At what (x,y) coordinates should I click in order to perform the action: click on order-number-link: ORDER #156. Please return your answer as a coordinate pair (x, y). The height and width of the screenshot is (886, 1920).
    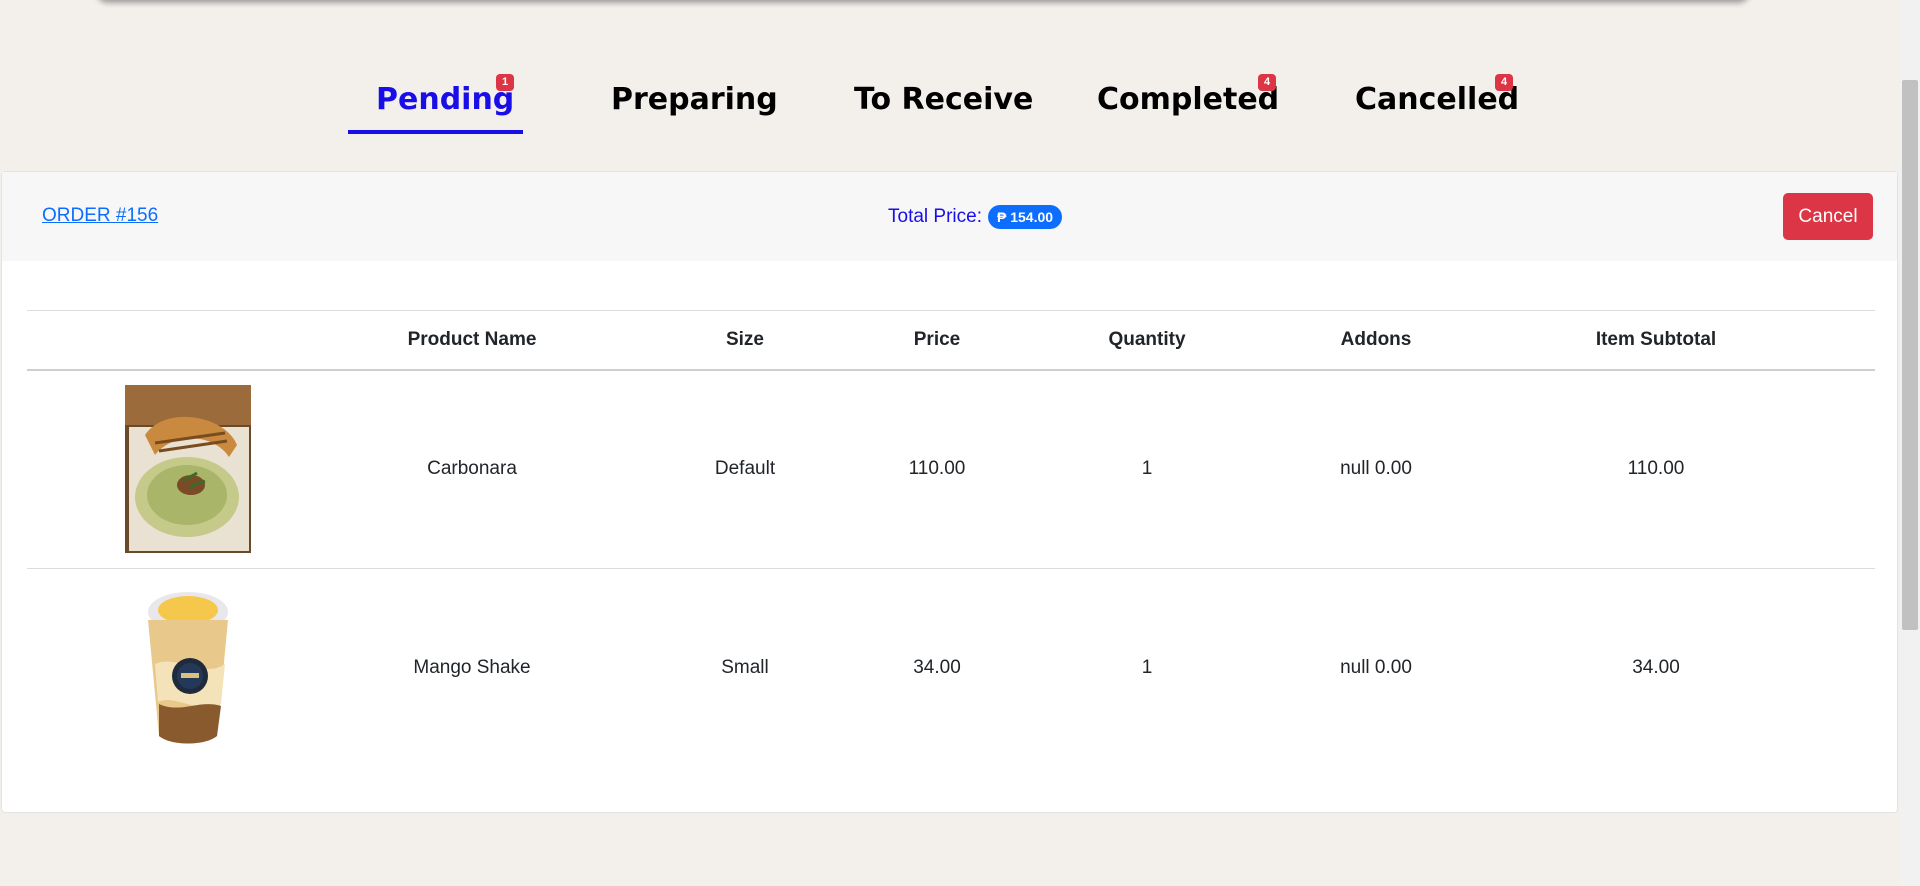
    Looking at the image, I should click on (100, 216).